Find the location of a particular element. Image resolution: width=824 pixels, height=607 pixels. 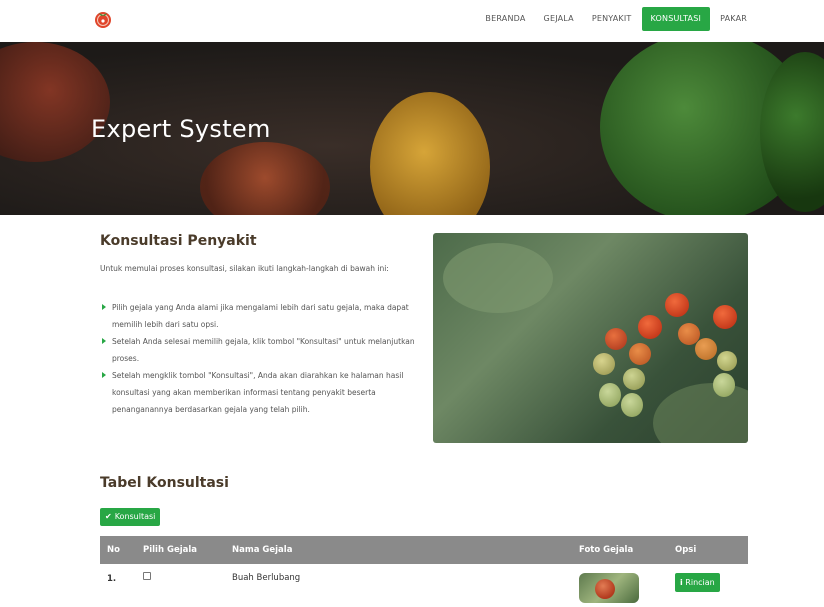

table-row: 1. Buah Berlubang i Rincian is located at coordinates (424, 585).